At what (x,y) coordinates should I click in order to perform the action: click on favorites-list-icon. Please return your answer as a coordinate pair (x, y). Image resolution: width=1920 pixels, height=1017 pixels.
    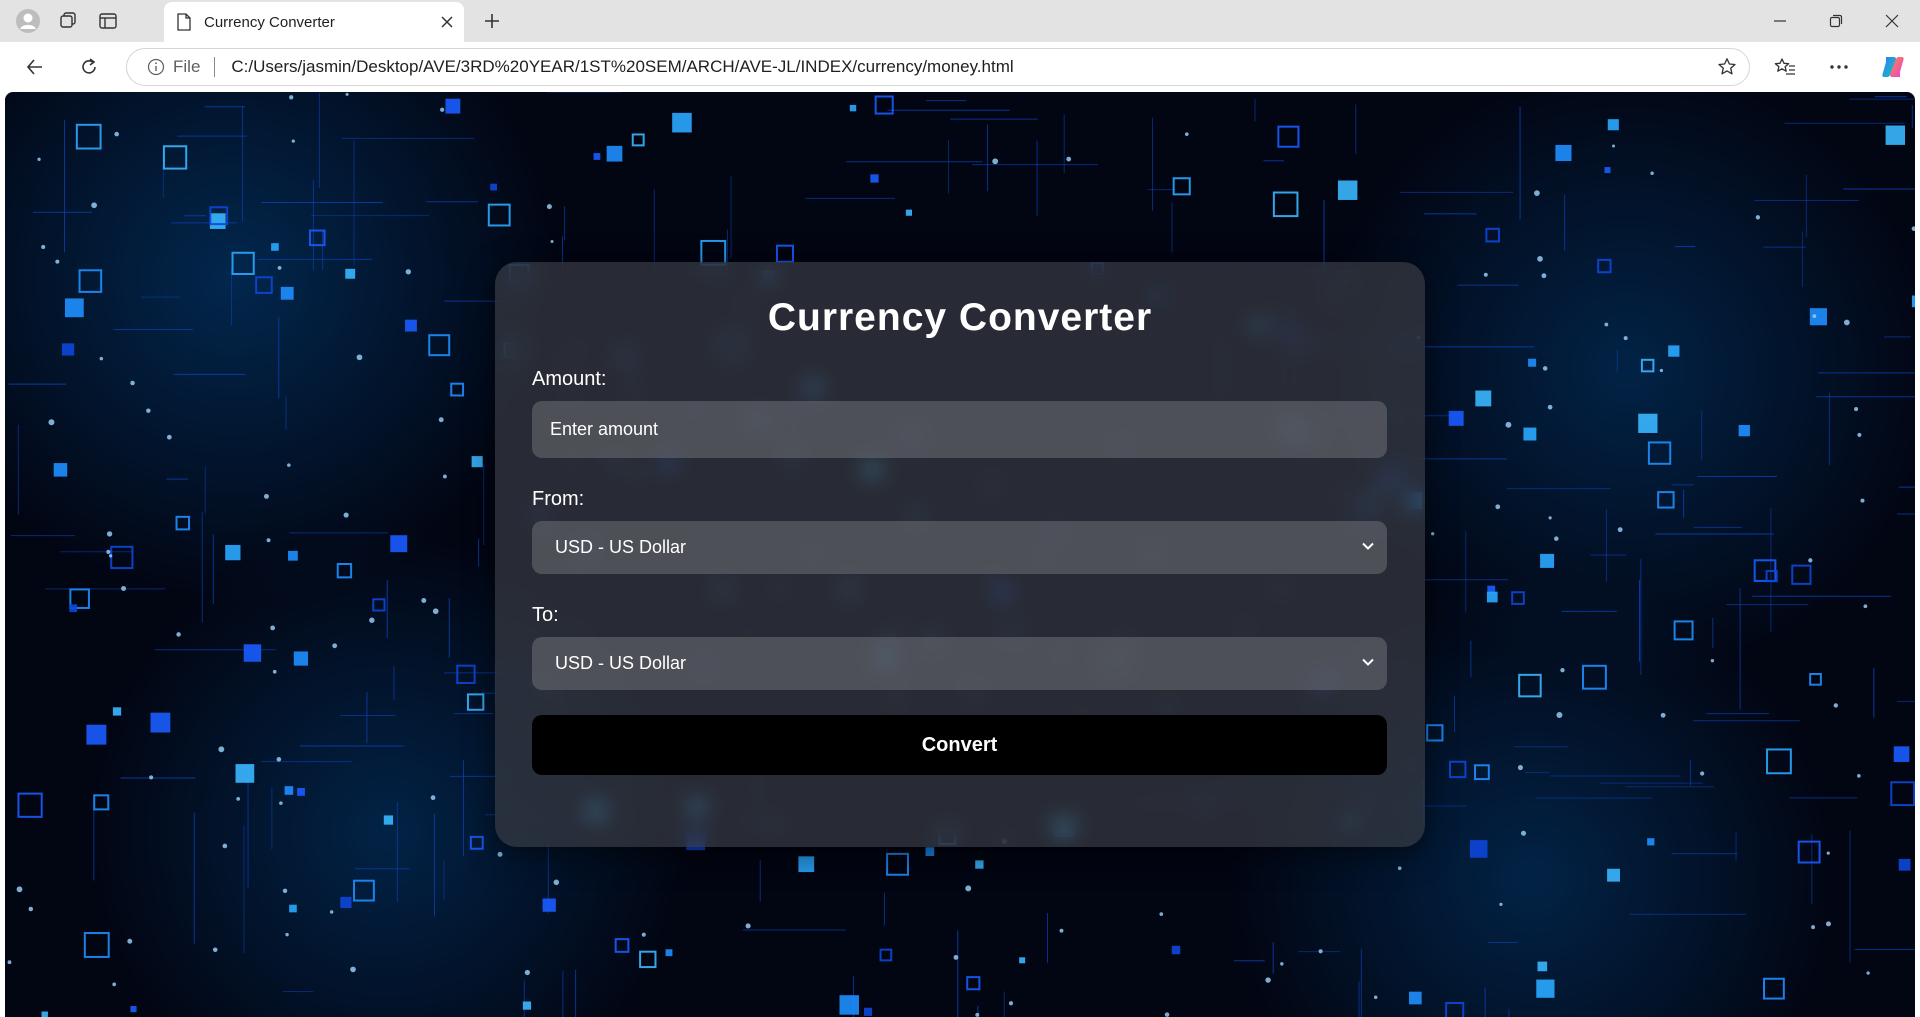
    Looking at the image, I should click on (1784, 66).